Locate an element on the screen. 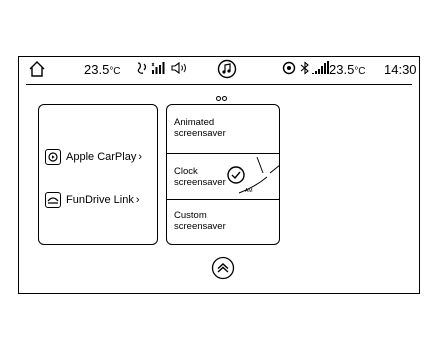 The image size is (438, 350). custom-screensaver-sublabel: screensaver is located at coordinates (200, 226).